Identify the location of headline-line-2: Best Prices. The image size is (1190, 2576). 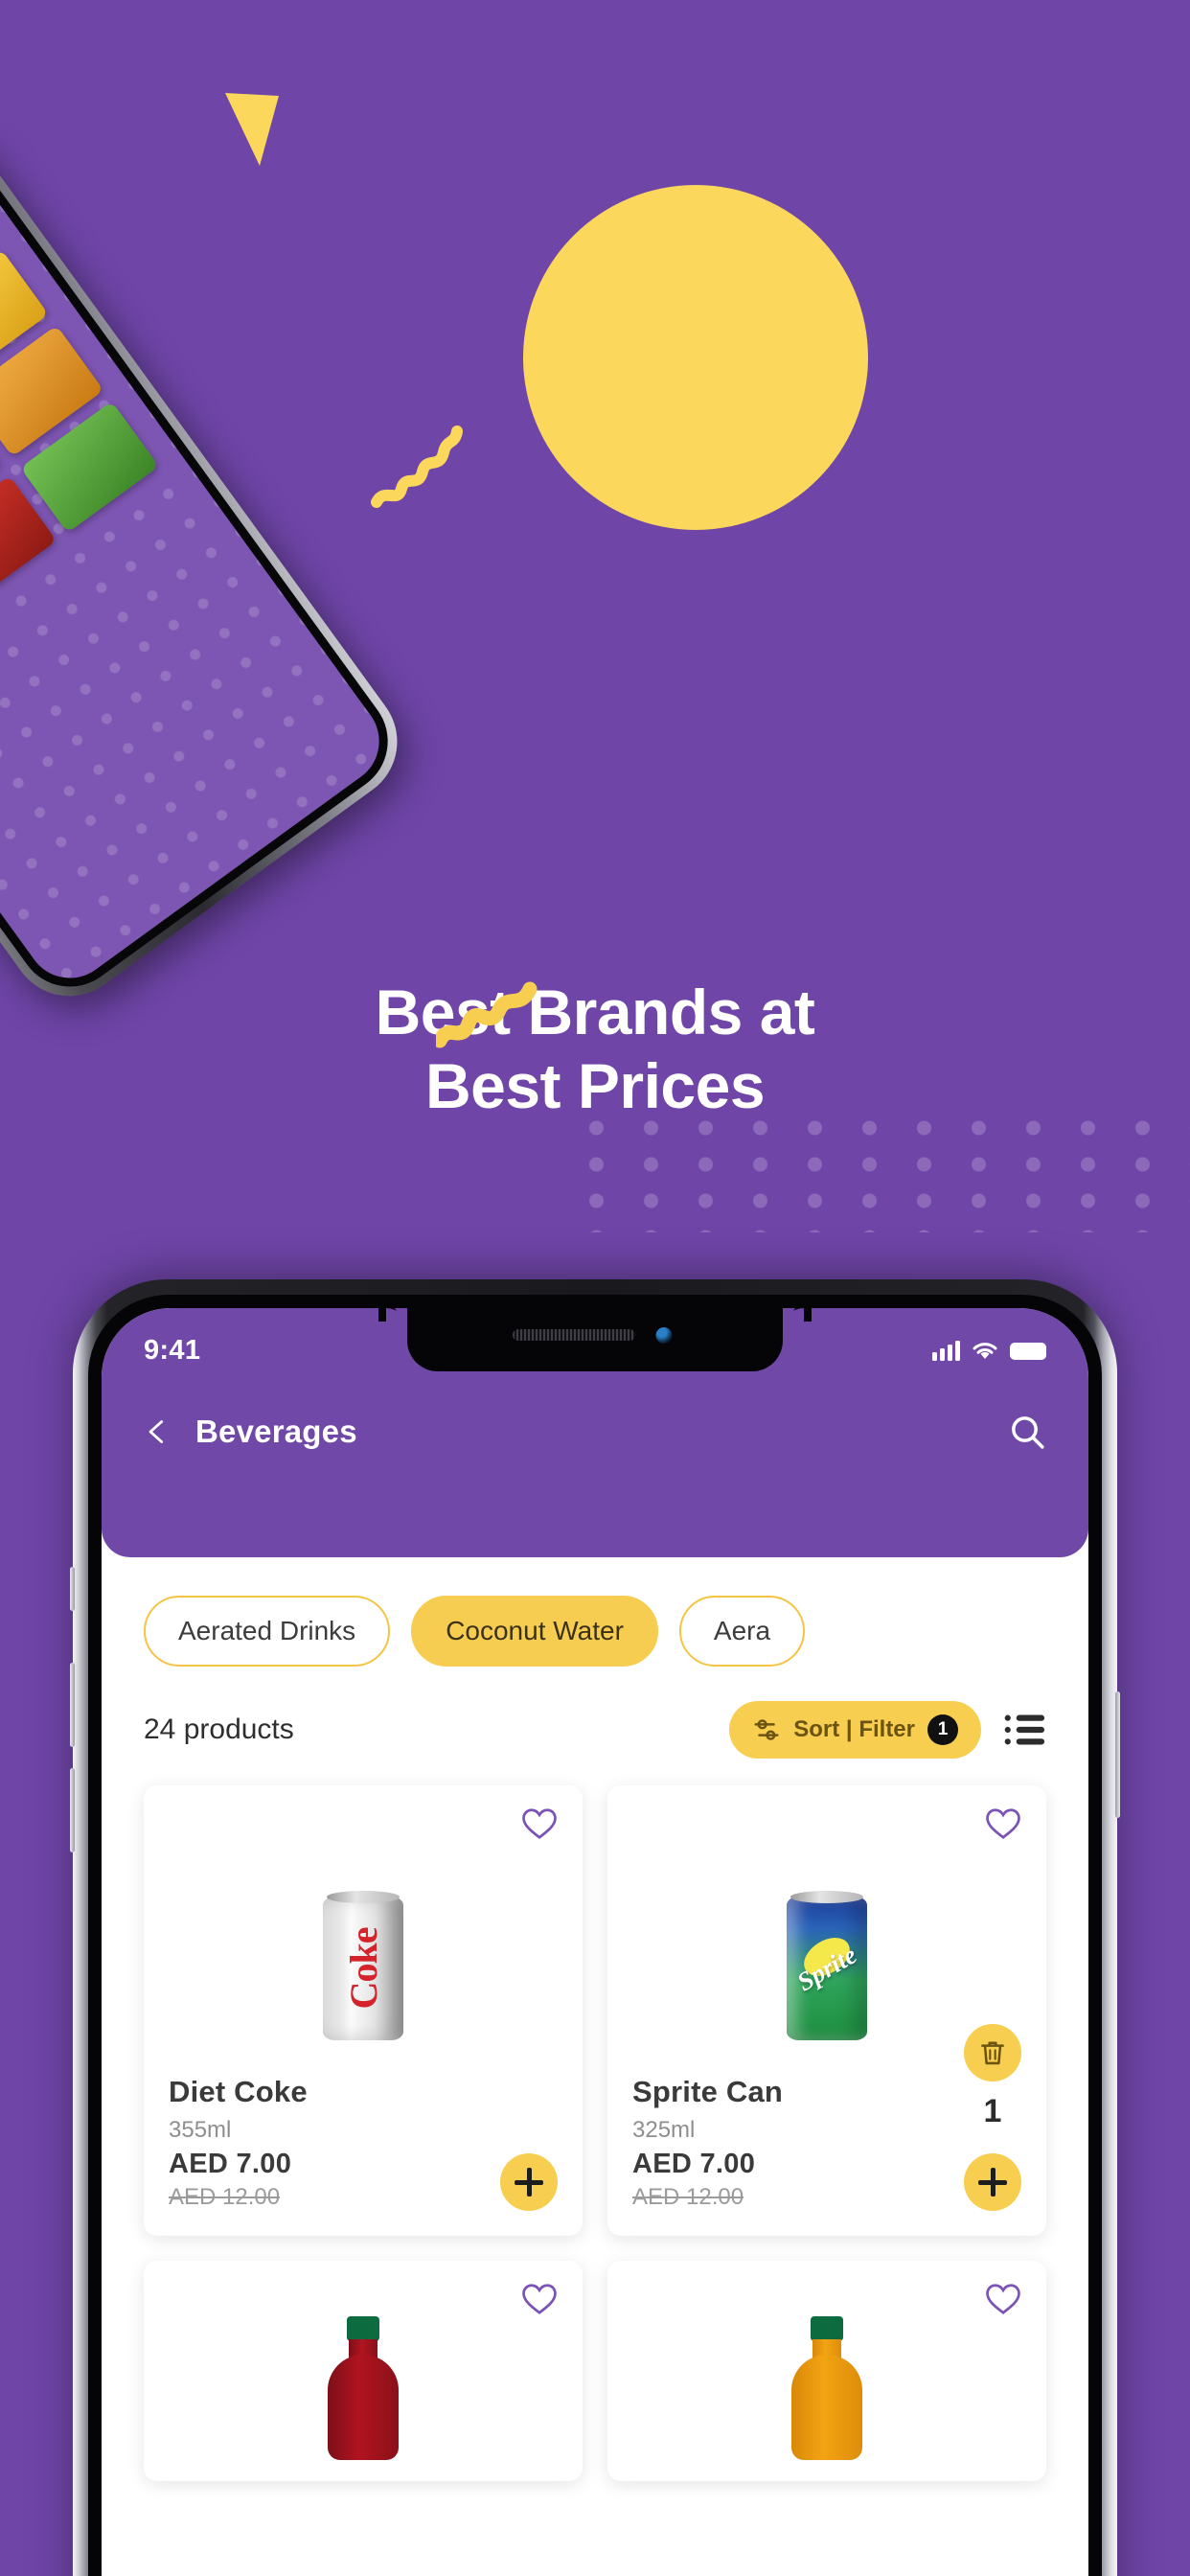
(595, 1085).